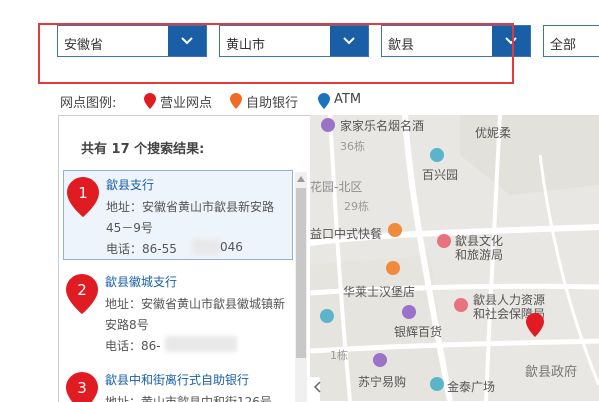  Describe the element at coordinates (301, 273) in the screenshot. I see `scroll-thumb` at that location.